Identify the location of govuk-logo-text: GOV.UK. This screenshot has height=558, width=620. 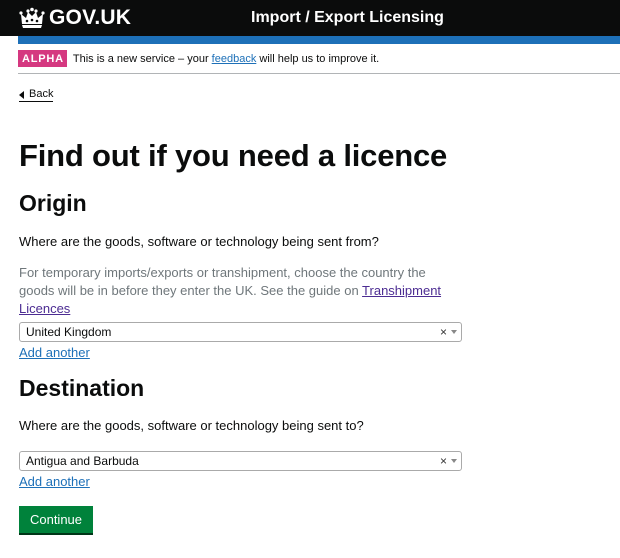
(90, 17).